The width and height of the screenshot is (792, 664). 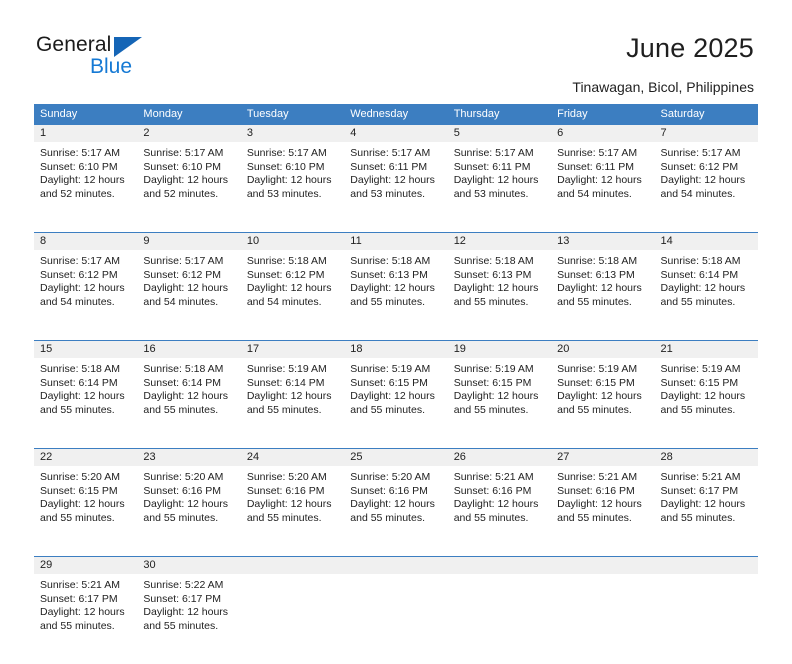 What do you see at coordinates (395, 457) in the screenshot?
I see `day-number: 25` at bounding box center [395, 457].